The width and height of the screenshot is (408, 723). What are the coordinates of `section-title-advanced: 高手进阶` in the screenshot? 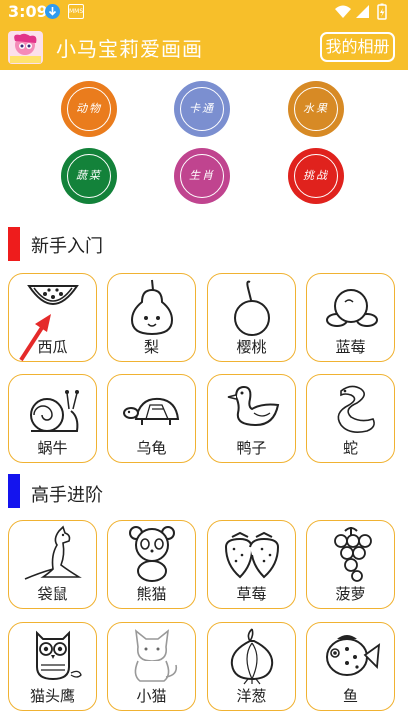 It's located at (67, 495).